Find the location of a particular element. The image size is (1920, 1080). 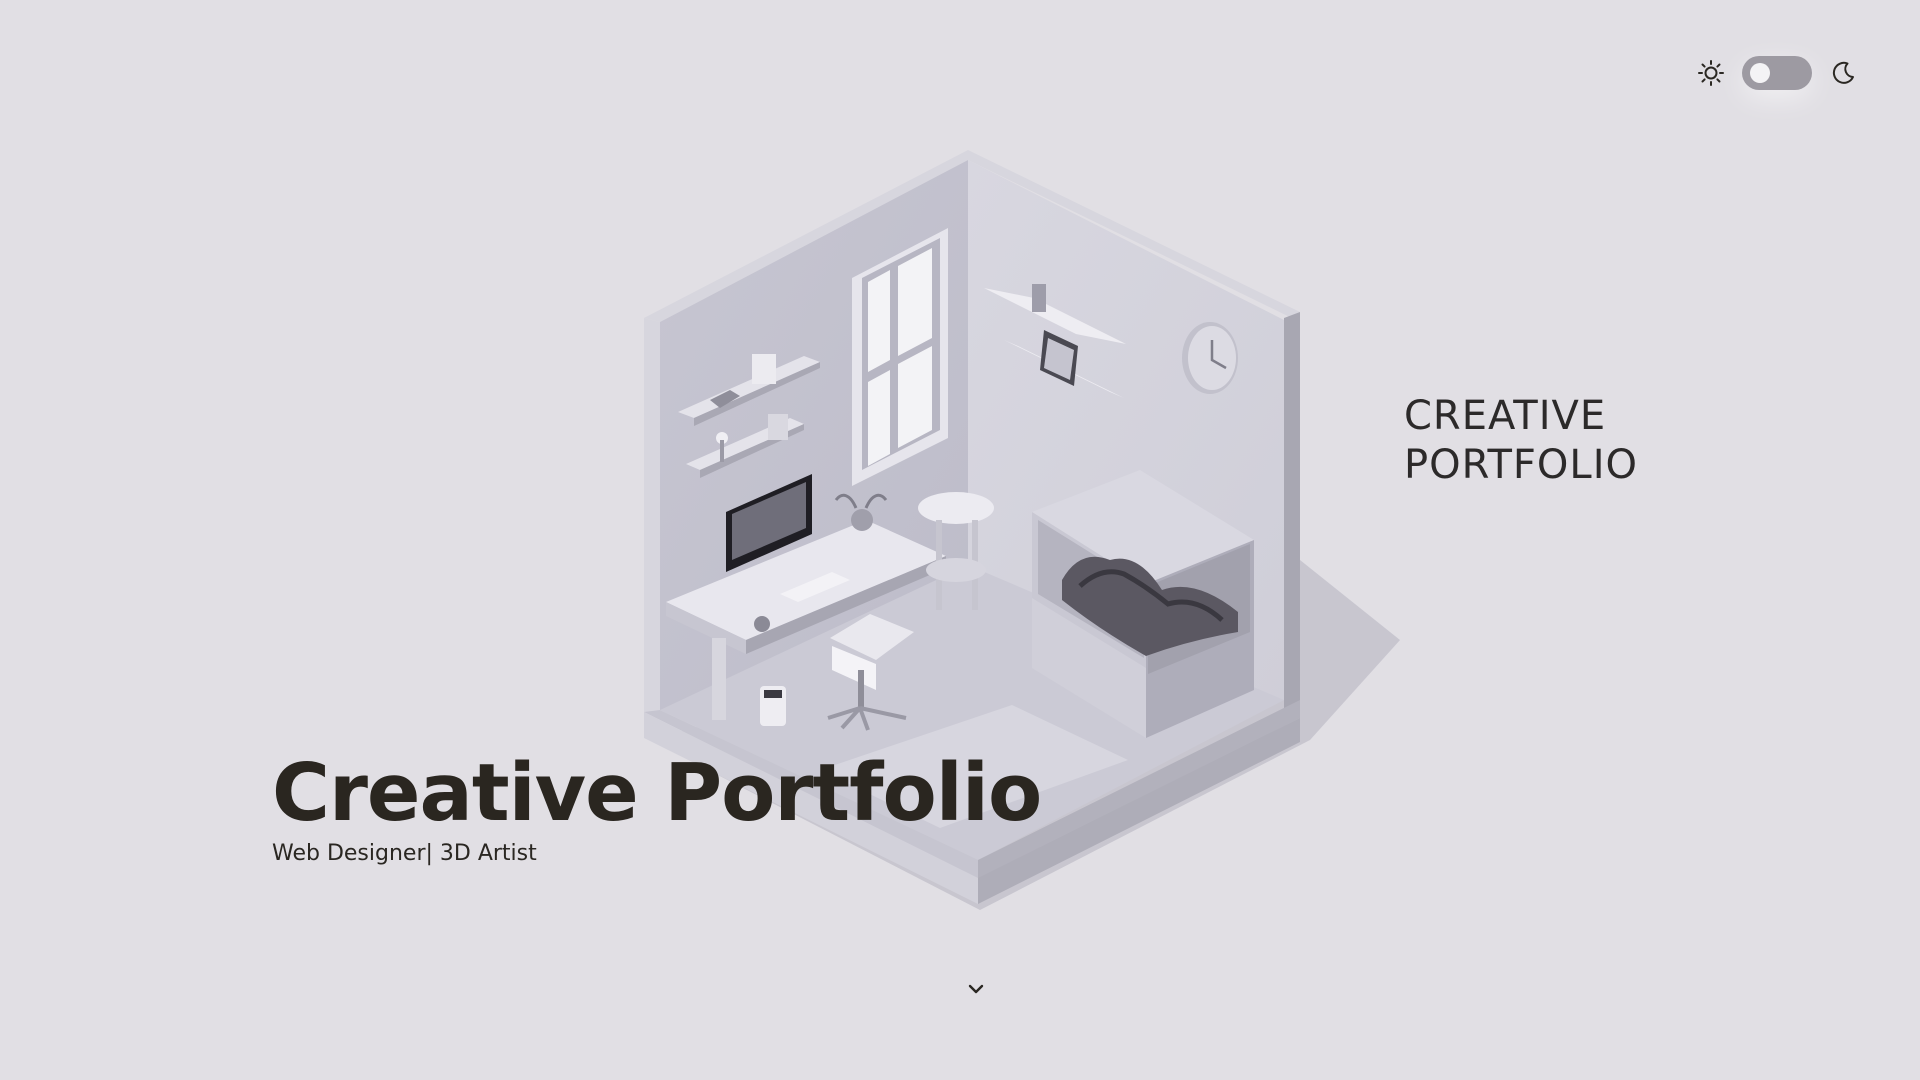

theme-toggle is located at coordinates (1777, 73).